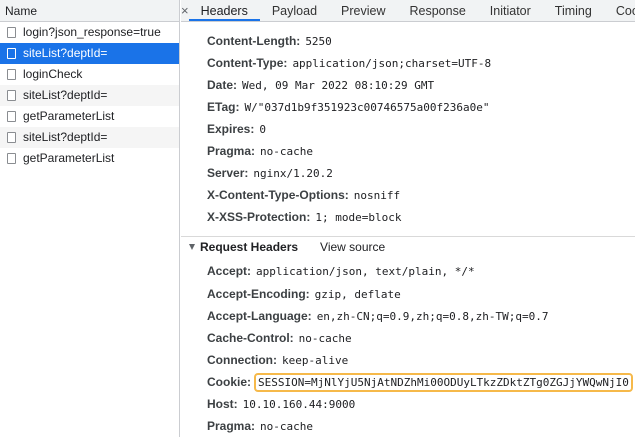 The height and width of the screenshot is (437, 635). I want to click on tab-headers: Headers, so click(224, 10).